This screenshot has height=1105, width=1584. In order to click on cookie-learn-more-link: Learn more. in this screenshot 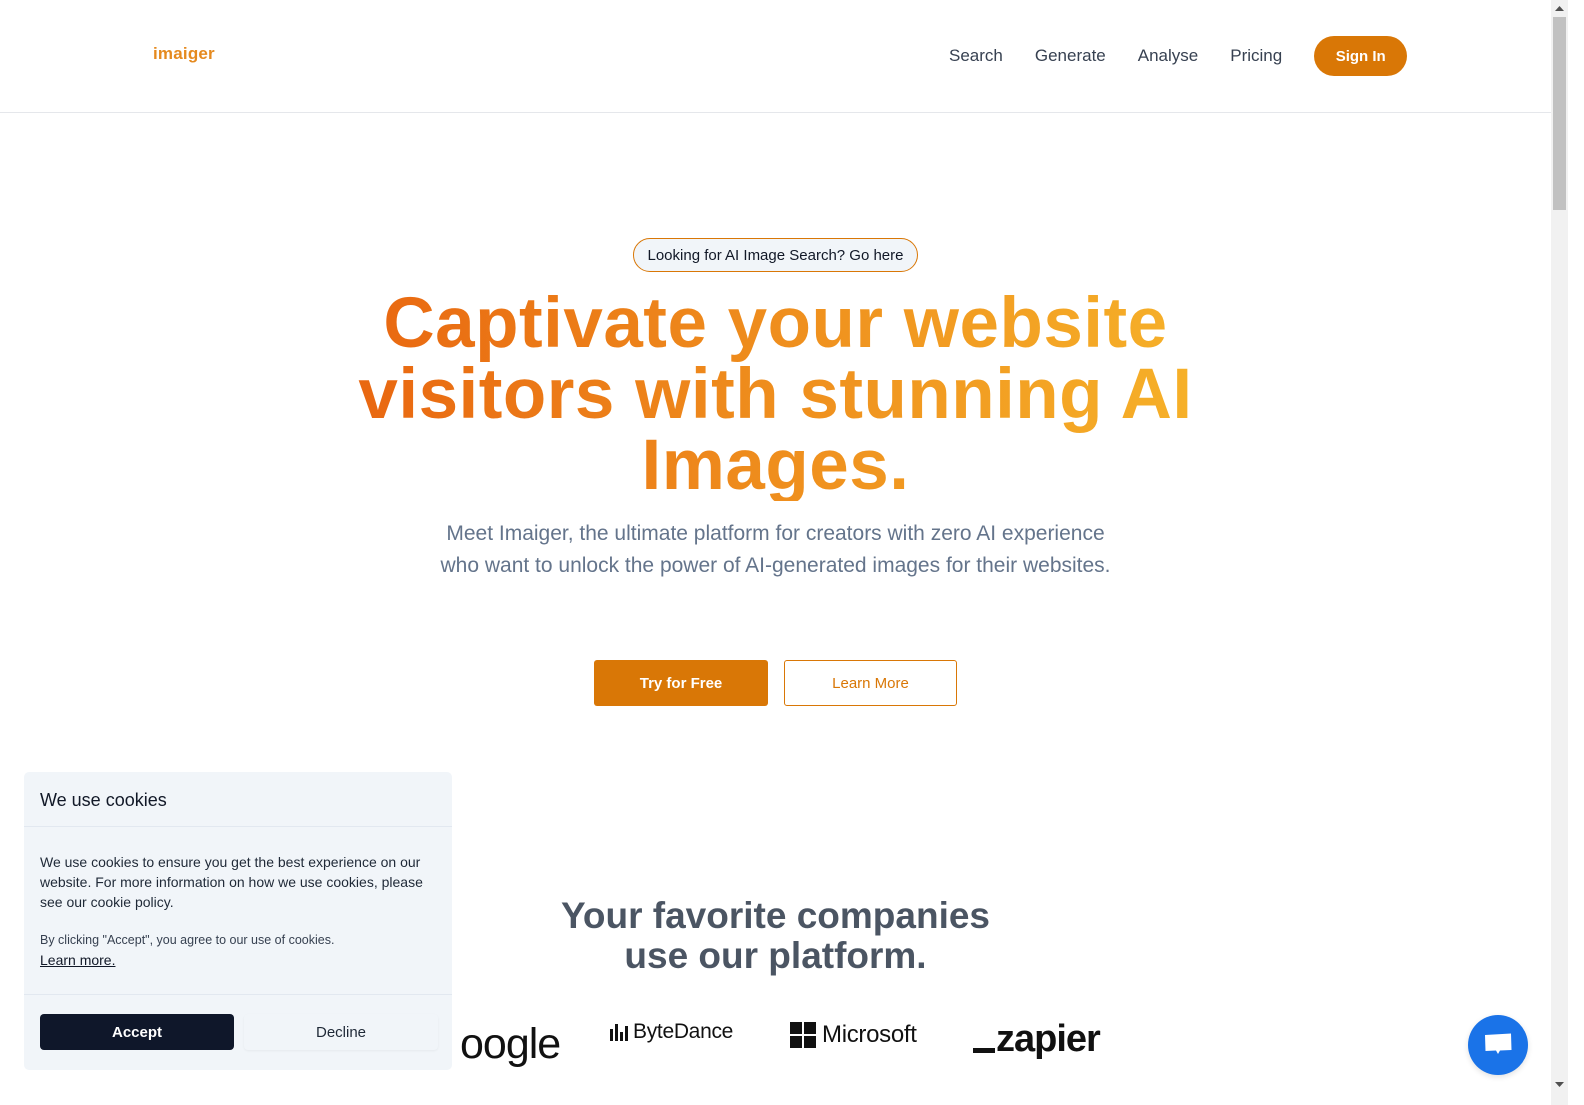, I will do `click(77, 960)`.